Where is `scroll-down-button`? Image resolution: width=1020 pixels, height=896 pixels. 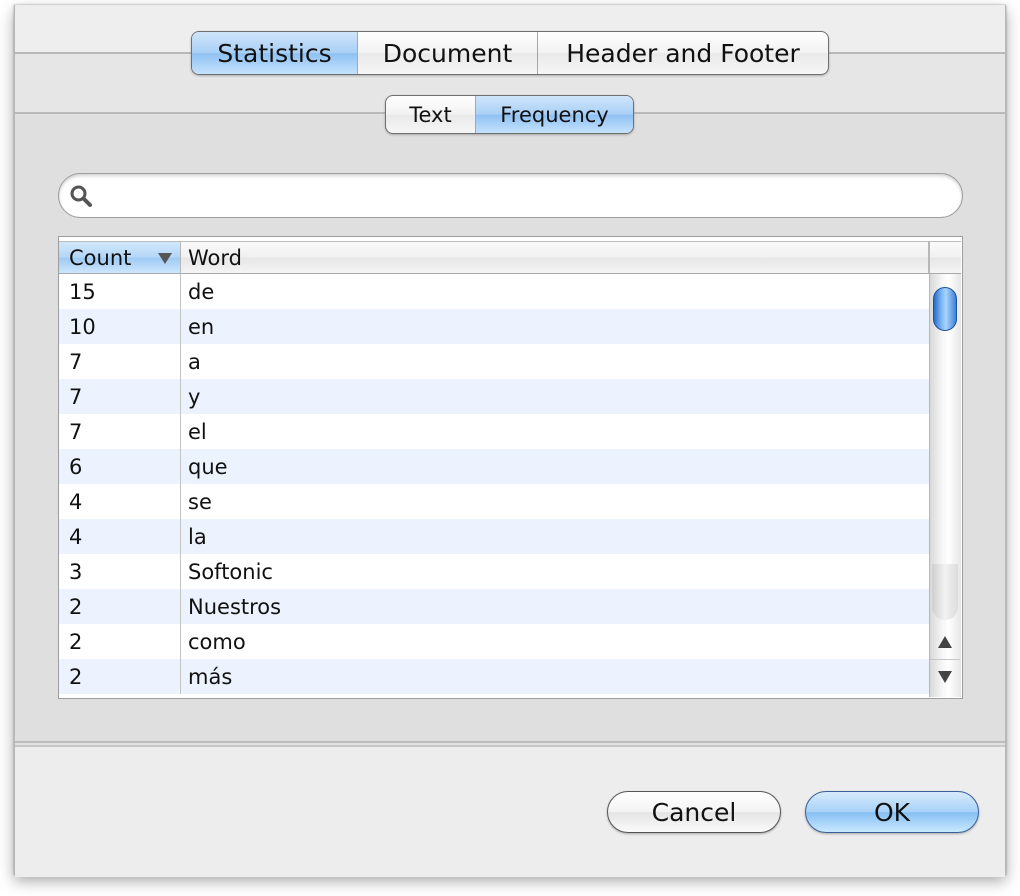
scroll-down-button is located at coordinates (945, 677).